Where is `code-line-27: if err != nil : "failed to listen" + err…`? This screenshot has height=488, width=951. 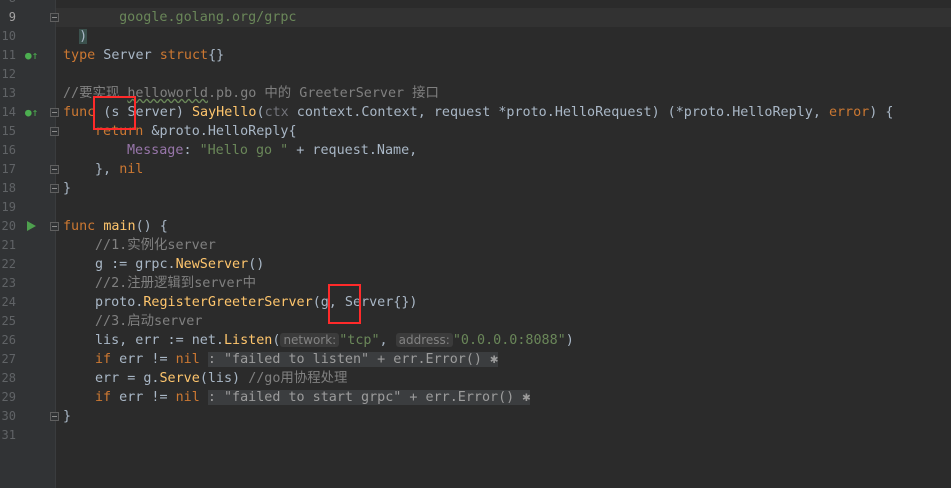 code-line-27: if err != nil : "failed to listen" + err… is located at coordinates (297, 359).